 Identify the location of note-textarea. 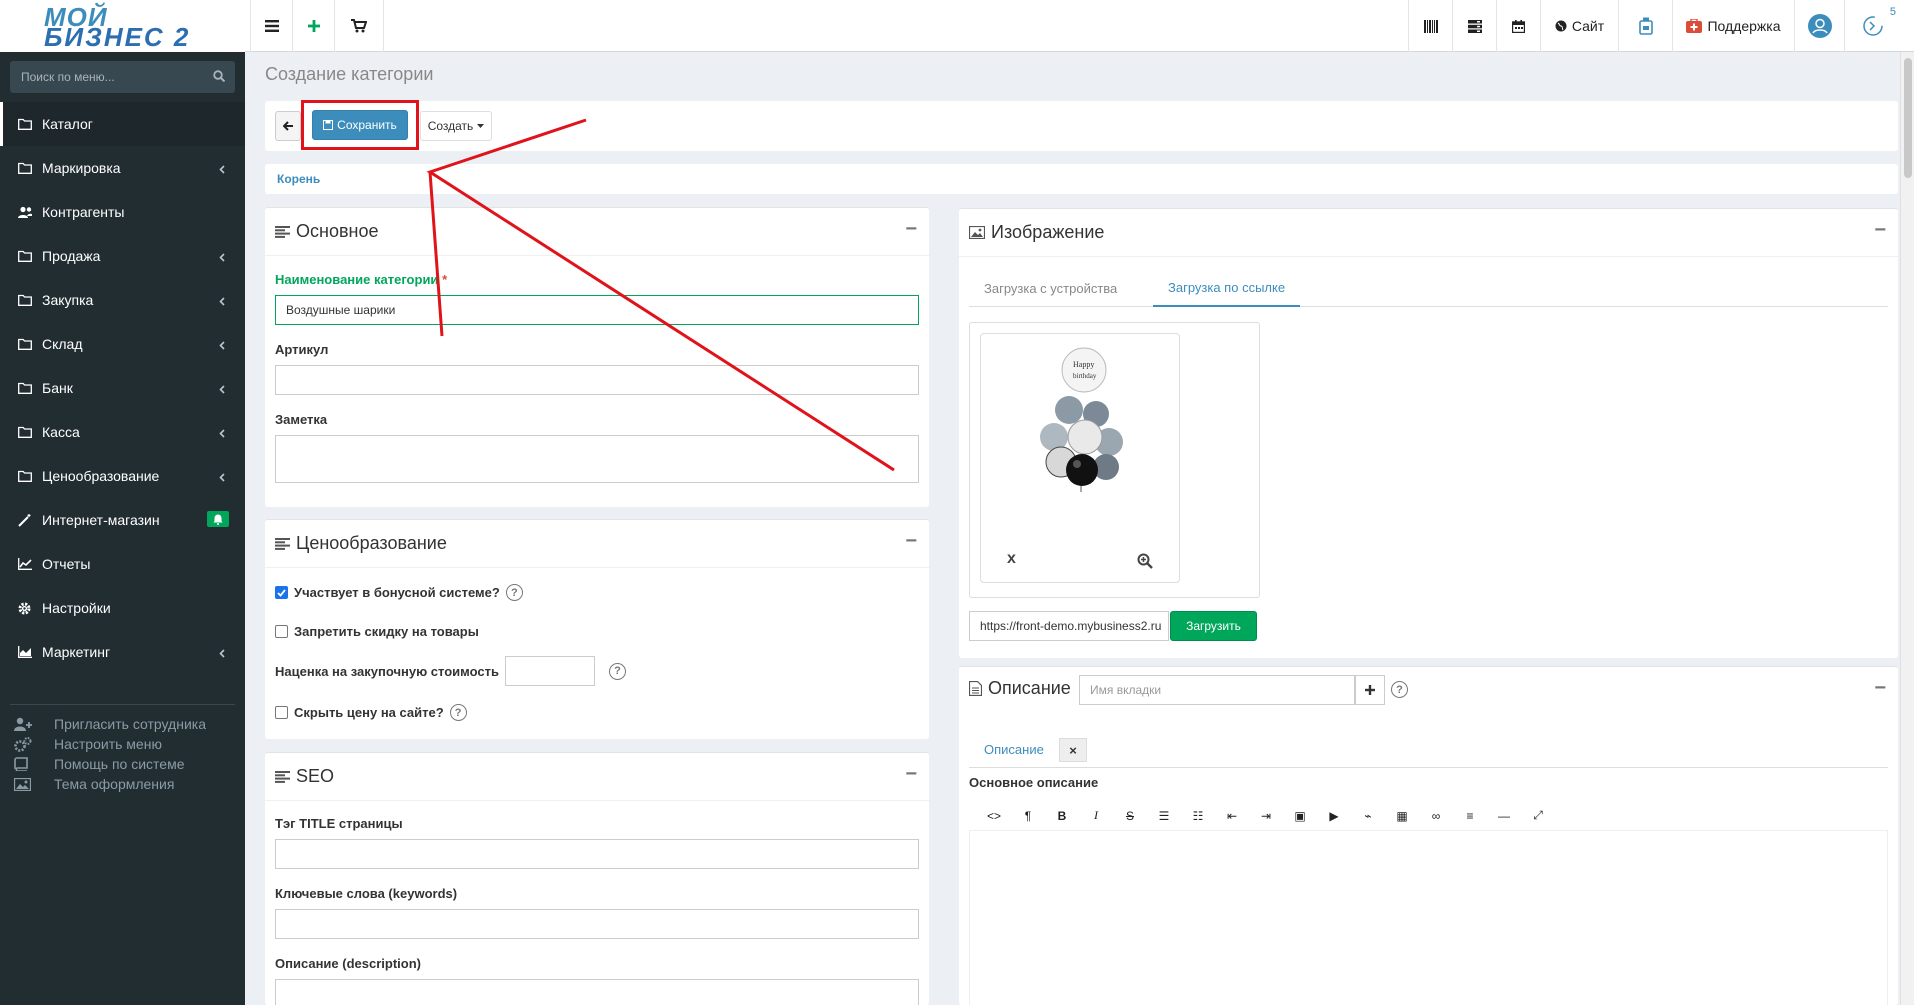
(597, 459).